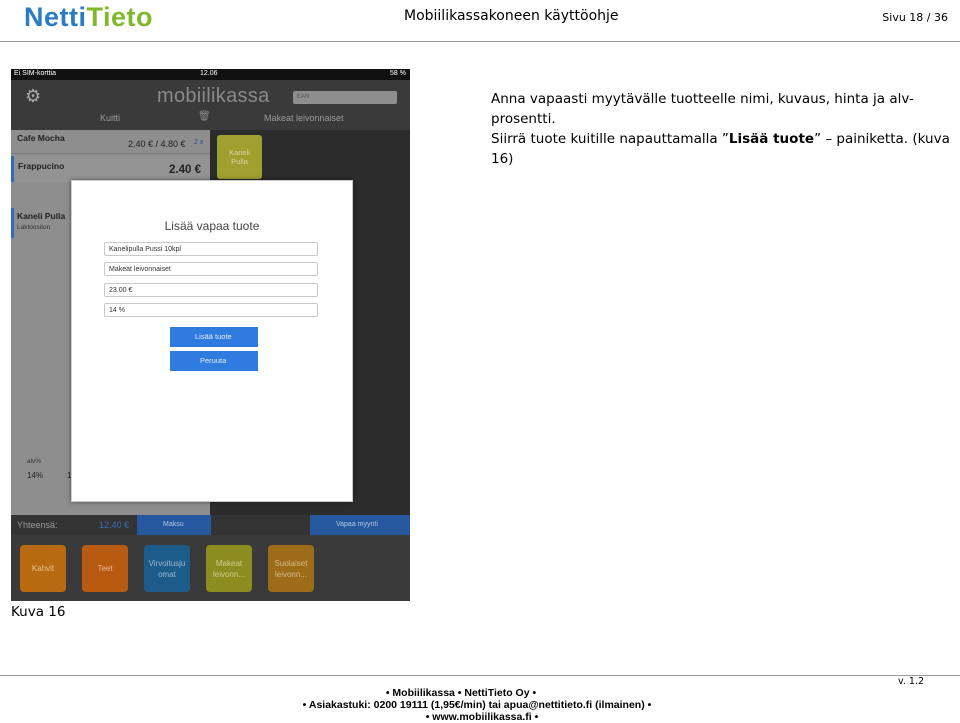 This screenshot has width=960, height=723. What do you see at coordinates (213, 96) in the screenshot?
I see `app-logo: mobiilikassa` at bounding box center [213, 96].